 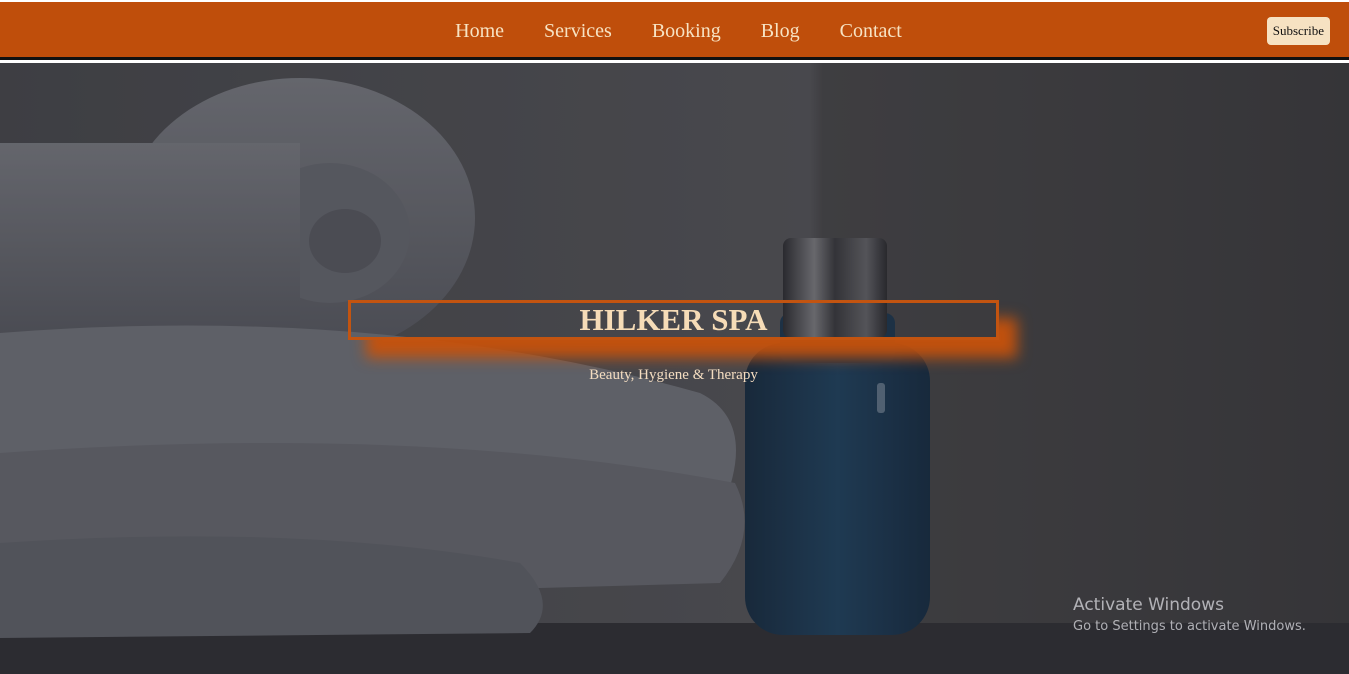 I want to click on nav-menu: Home Services Booking Blog Contact, so click(x=674, y=31).